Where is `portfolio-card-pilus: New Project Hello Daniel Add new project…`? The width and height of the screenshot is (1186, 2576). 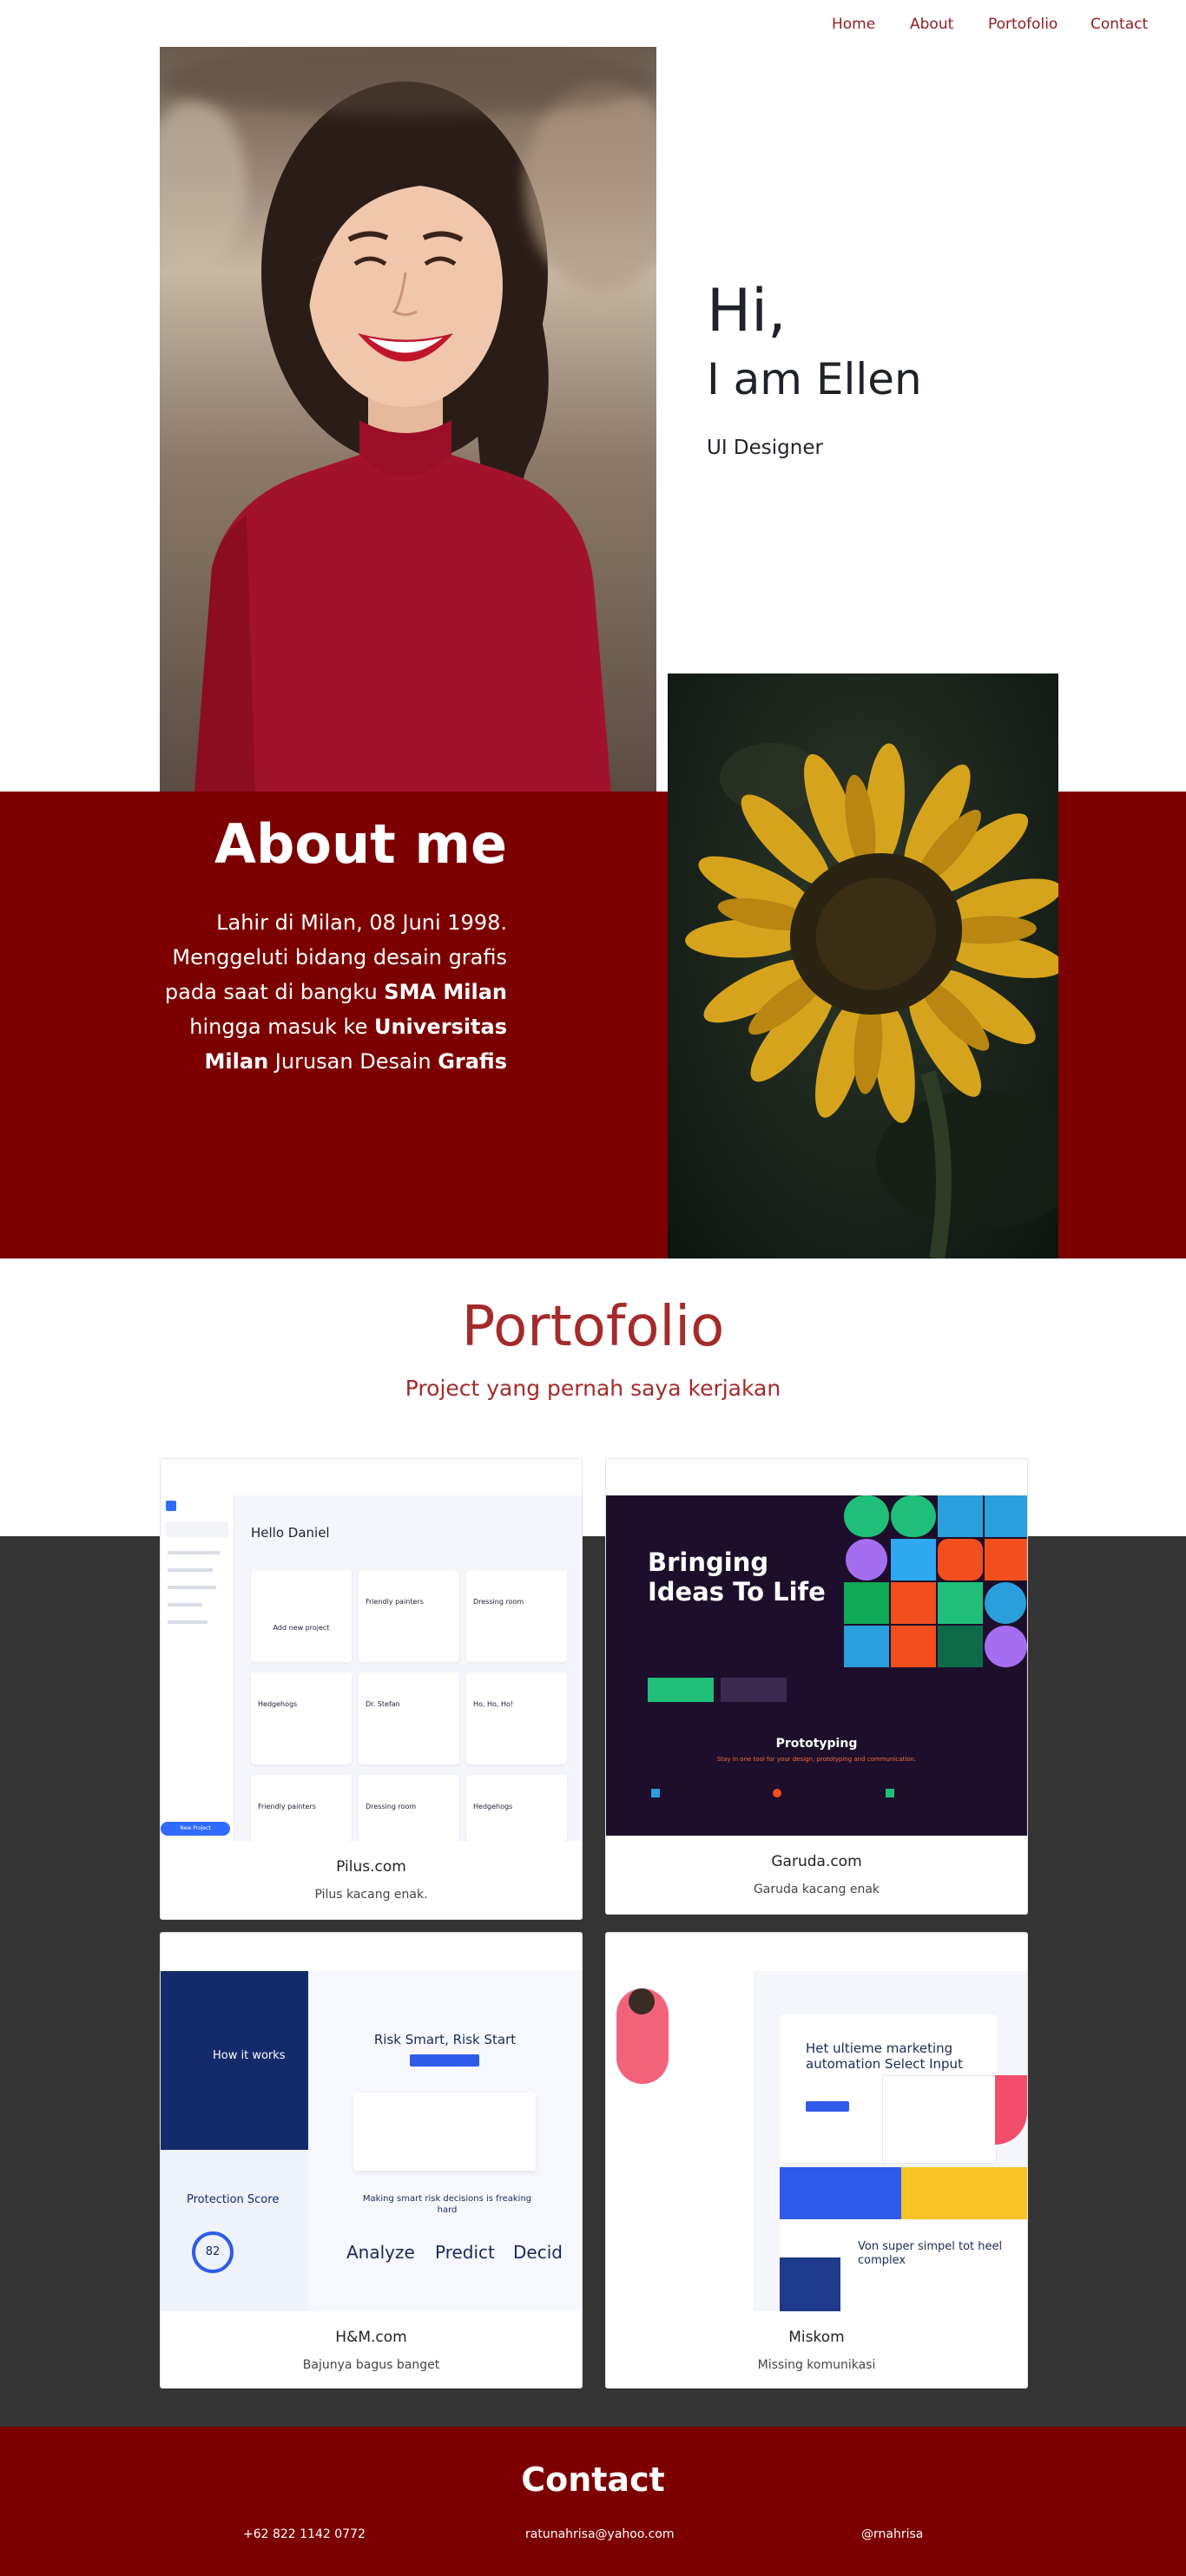
portfolio-card-pilus: New Project Hello Daniel Add new project… is located at coordinates (371, 1689).